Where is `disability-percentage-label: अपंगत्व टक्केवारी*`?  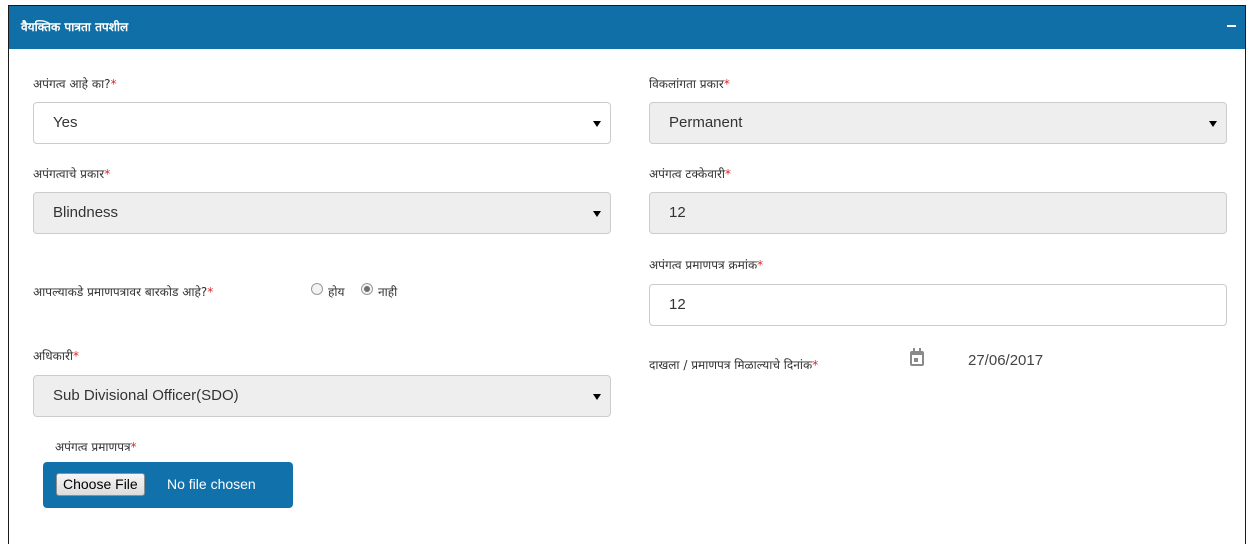
disability-percentage-label: अपंगत्व टक्केवारी* is located at coordinates (690, 174).